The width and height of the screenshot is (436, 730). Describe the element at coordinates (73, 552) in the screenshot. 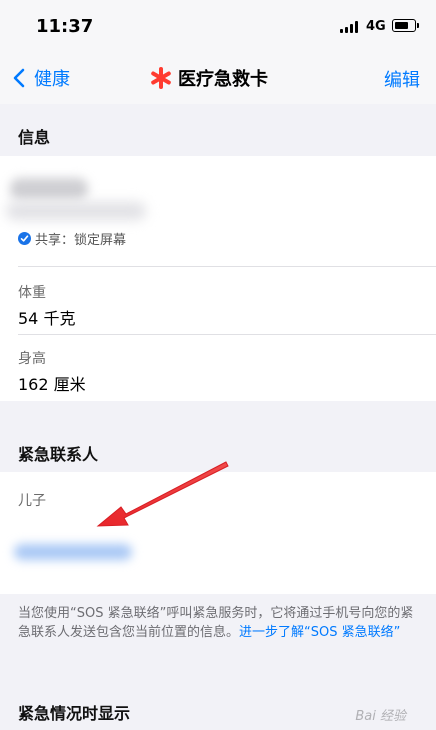

I see `blurred-phone-number` at that location.